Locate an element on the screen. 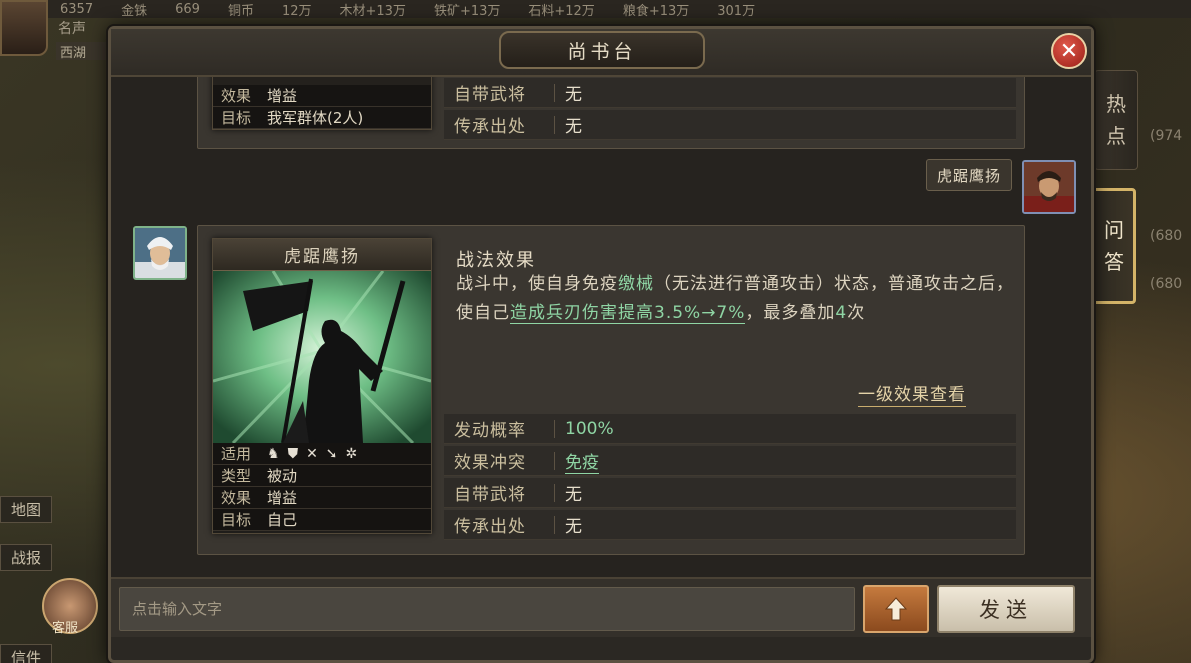  resource-value: 铁矿+13万 is located at coordinates (467, 11).